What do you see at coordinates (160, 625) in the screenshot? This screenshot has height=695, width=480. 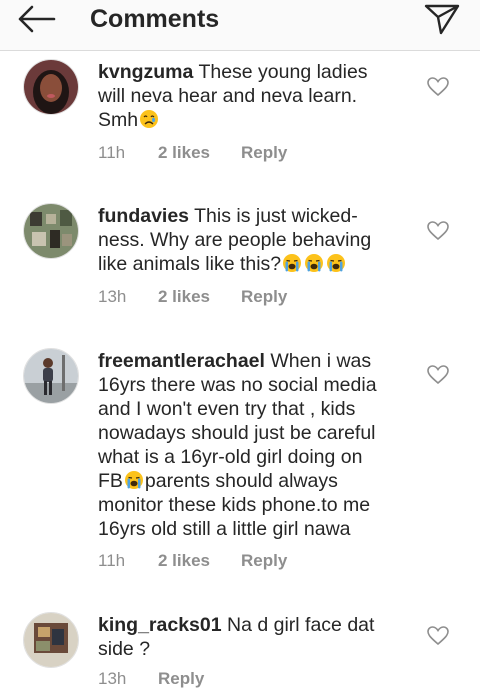 I see `comment-username: king_racks01` at bounding box center [160, 625].